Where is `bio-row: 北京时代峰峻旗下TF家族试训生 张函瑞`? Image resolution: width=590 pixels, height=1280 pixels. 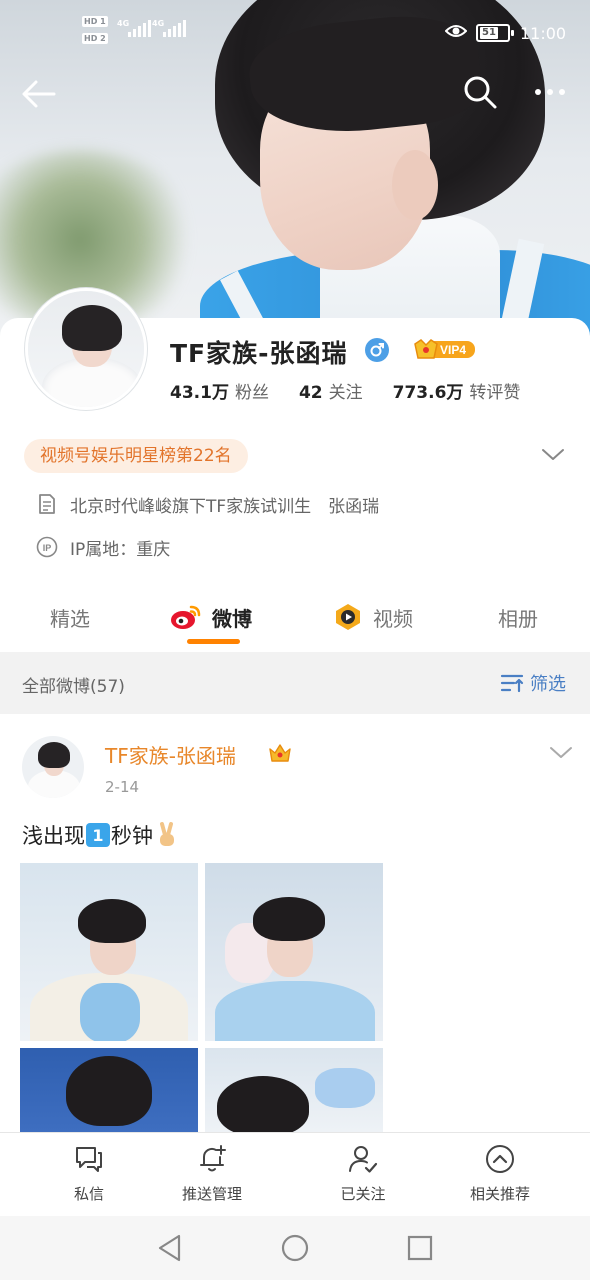
bio-row: 北京时代峰峻旗下TF家族试训生 张函瑞 is located at coordinates (207, 504).